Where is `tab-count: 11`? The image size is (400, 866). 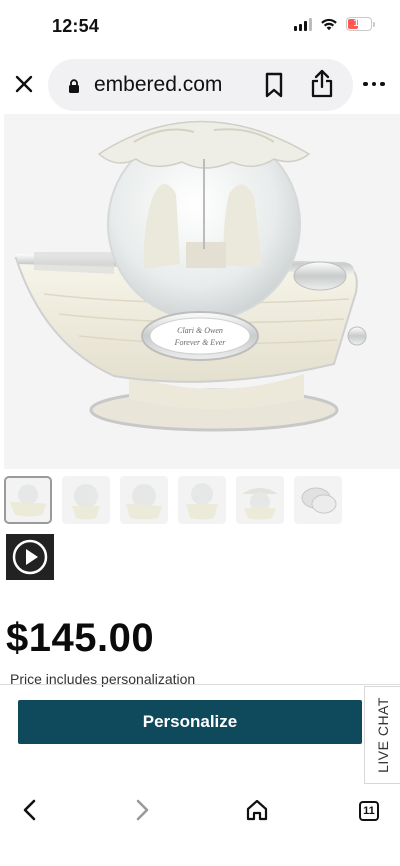 tab-count: 11 is located at coordinates (369, 811).